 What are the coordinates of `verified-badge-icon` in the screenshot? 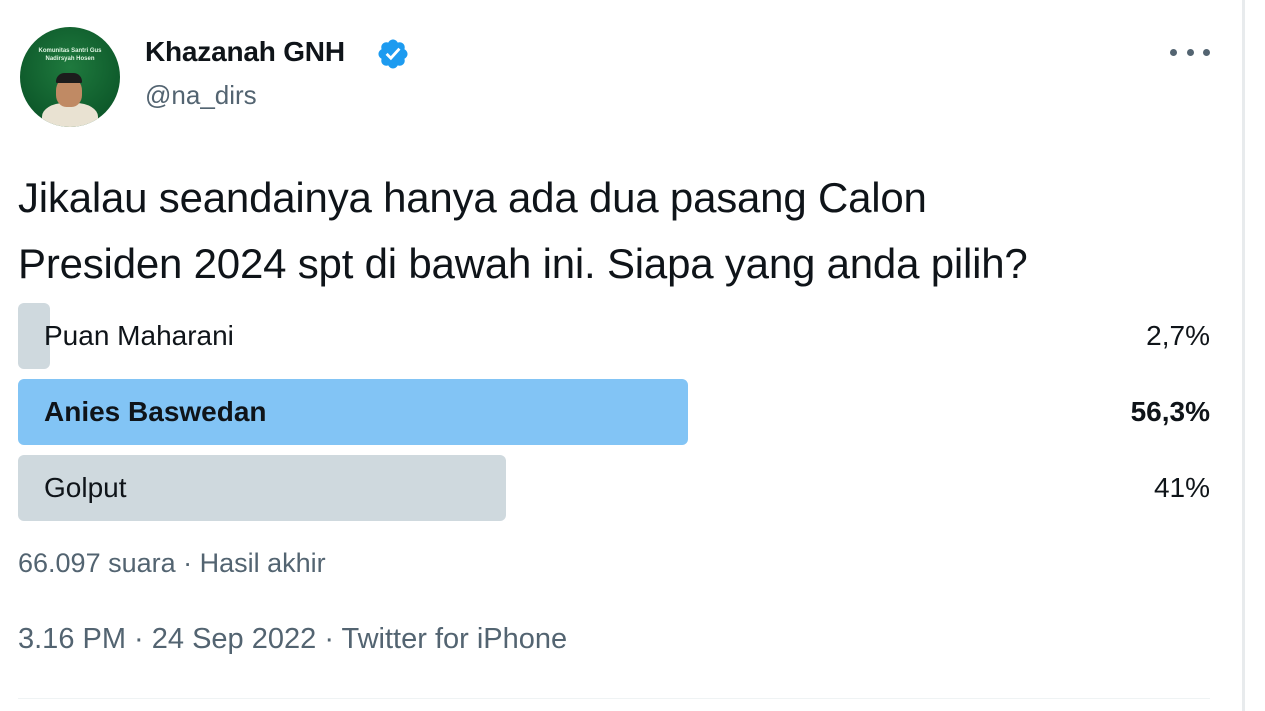 It's located at (393, 54).